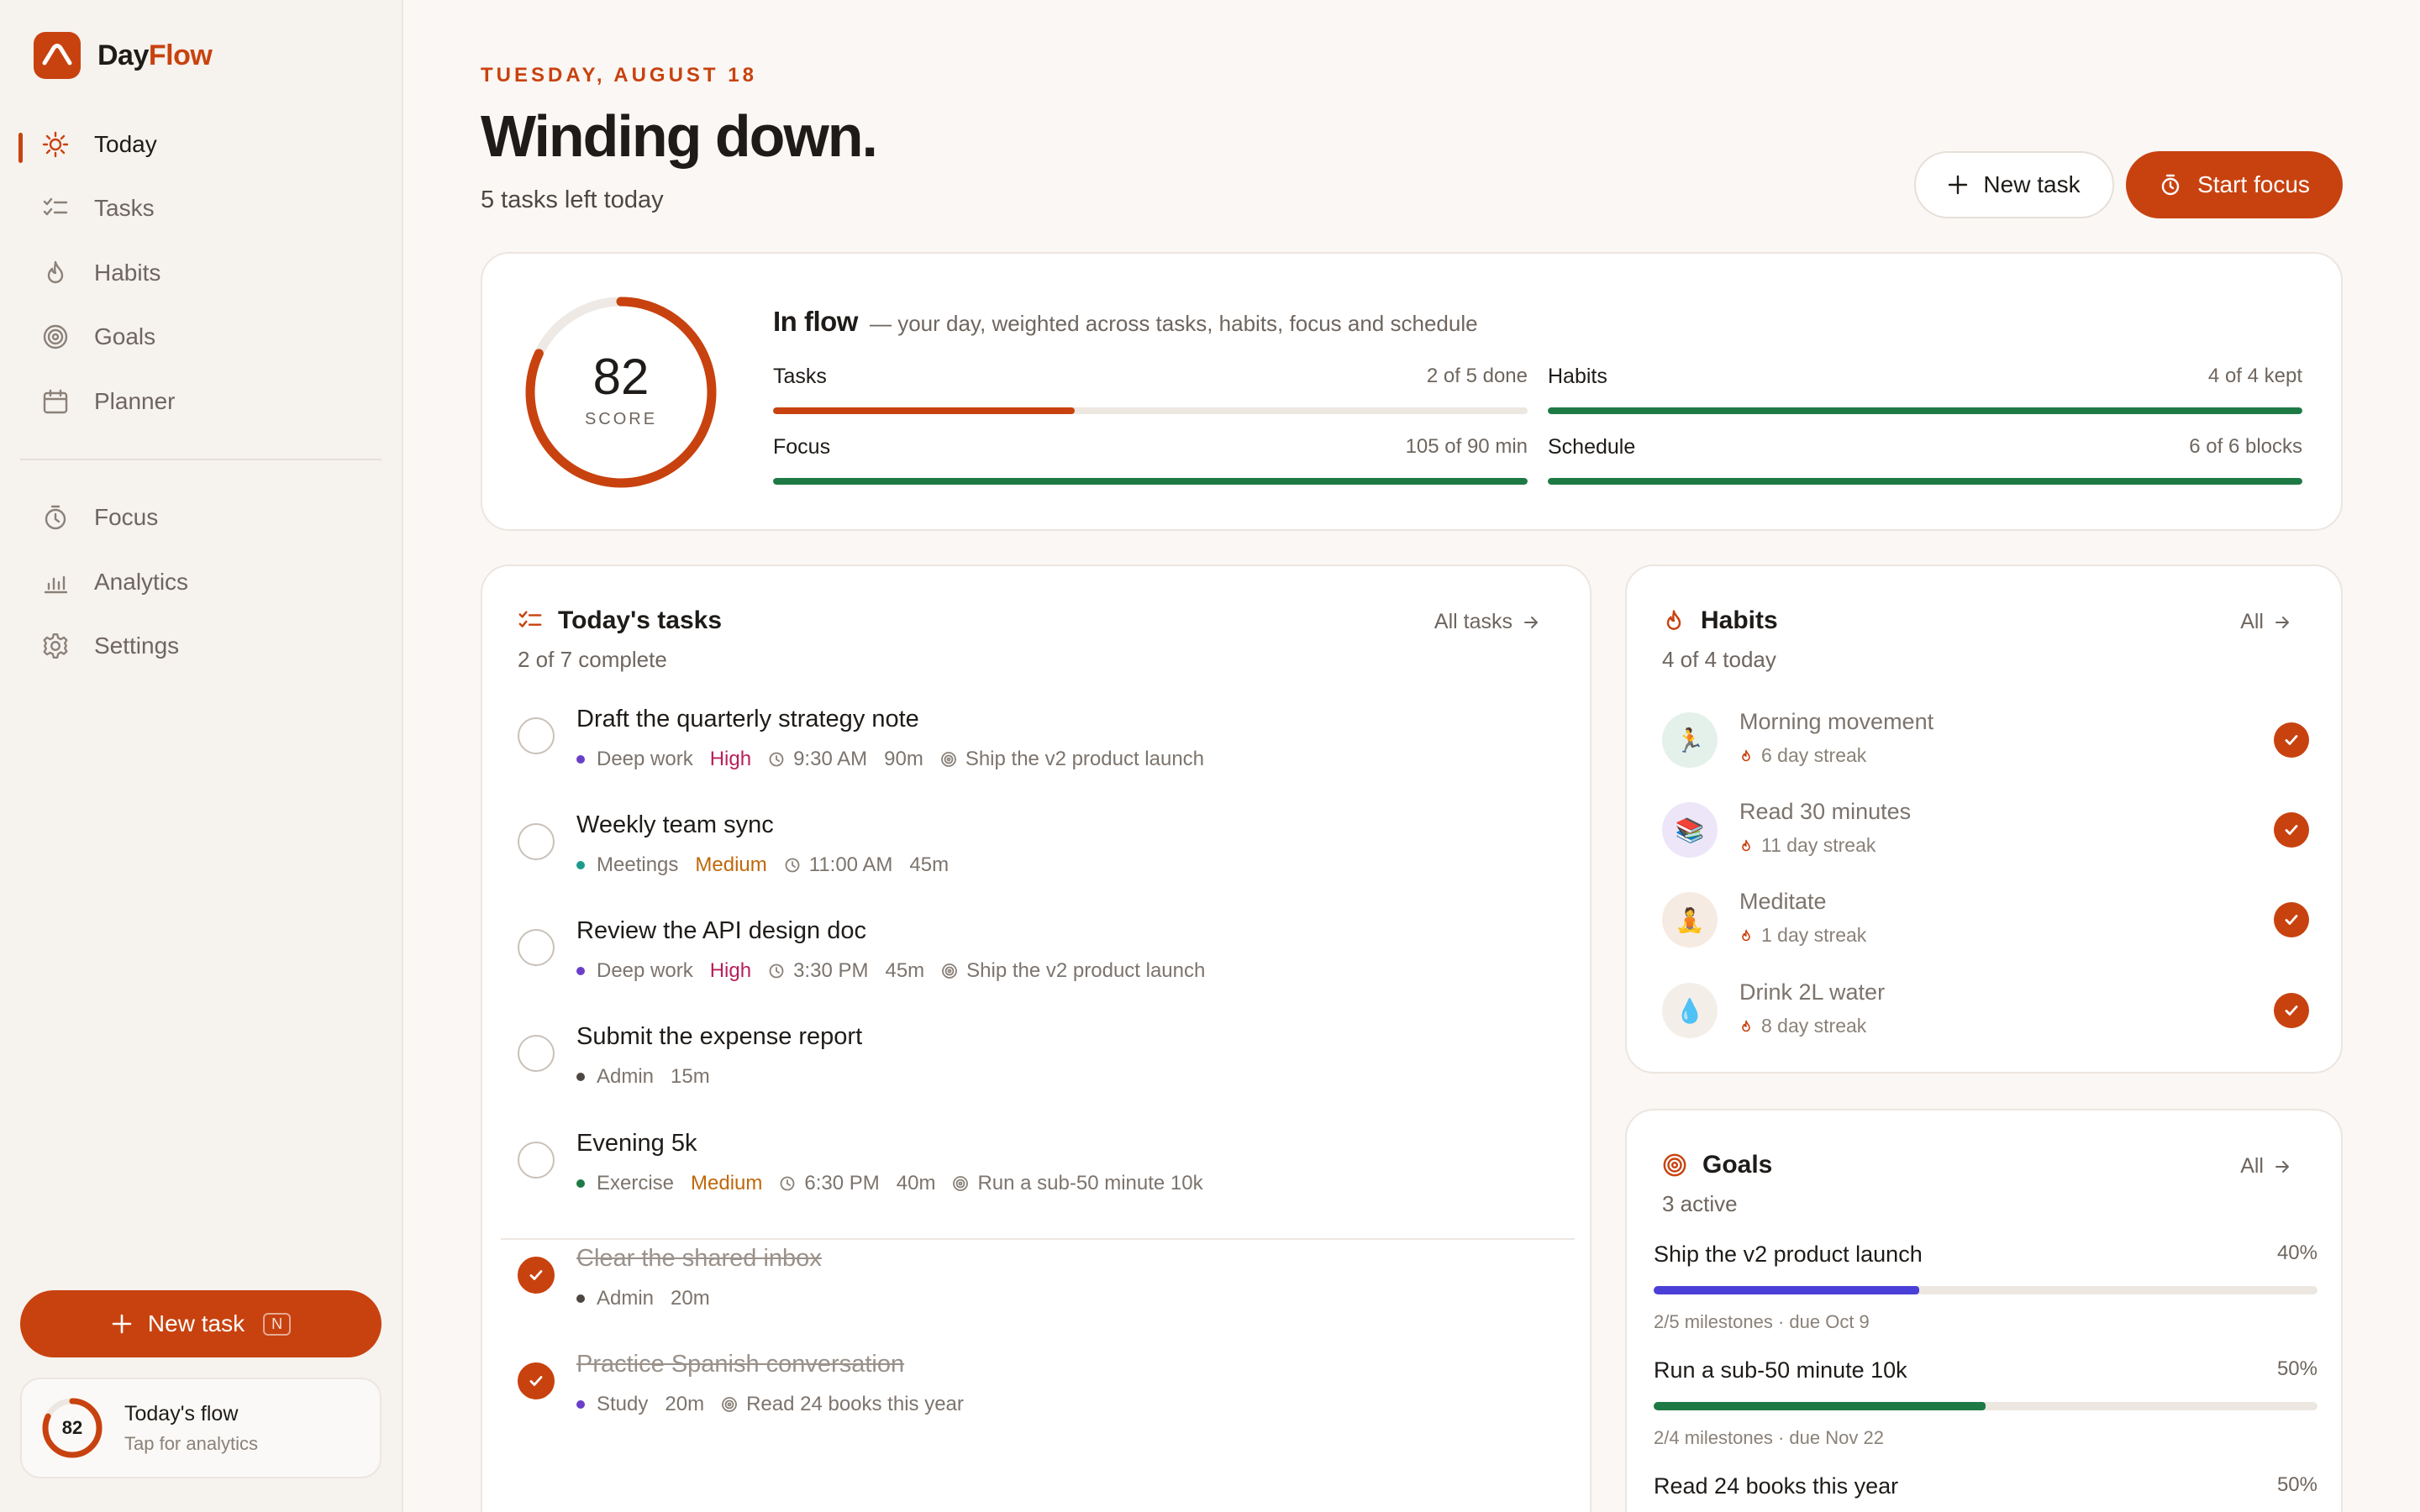 The height and width of the screenshot is (1512, 2420). Describe the element at coordinates (199, 144) in the screenshot. I see `nav-item-today: Today` at that location.